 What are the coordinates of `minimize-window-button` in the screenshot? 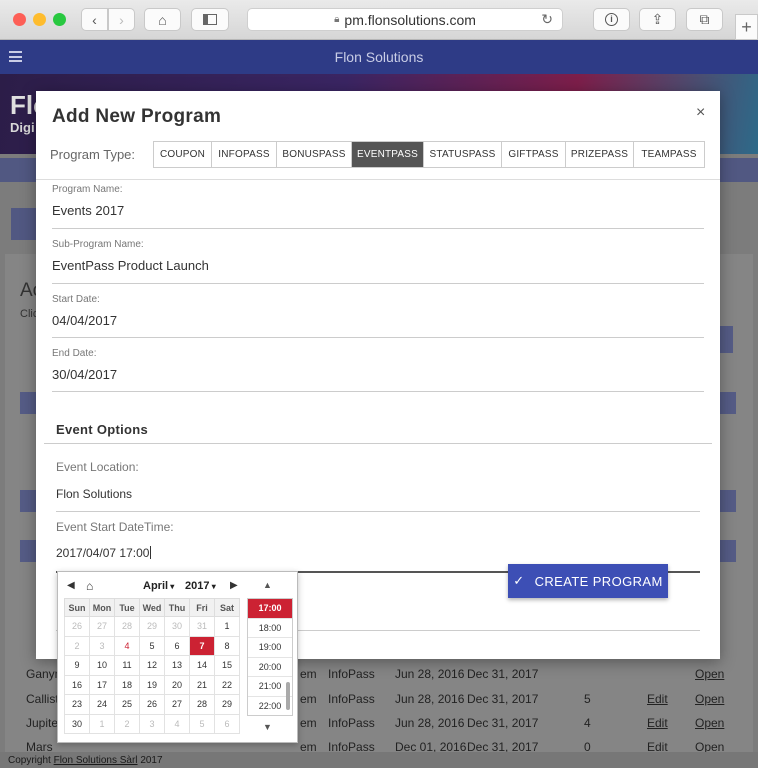 It's located at (39, 19).